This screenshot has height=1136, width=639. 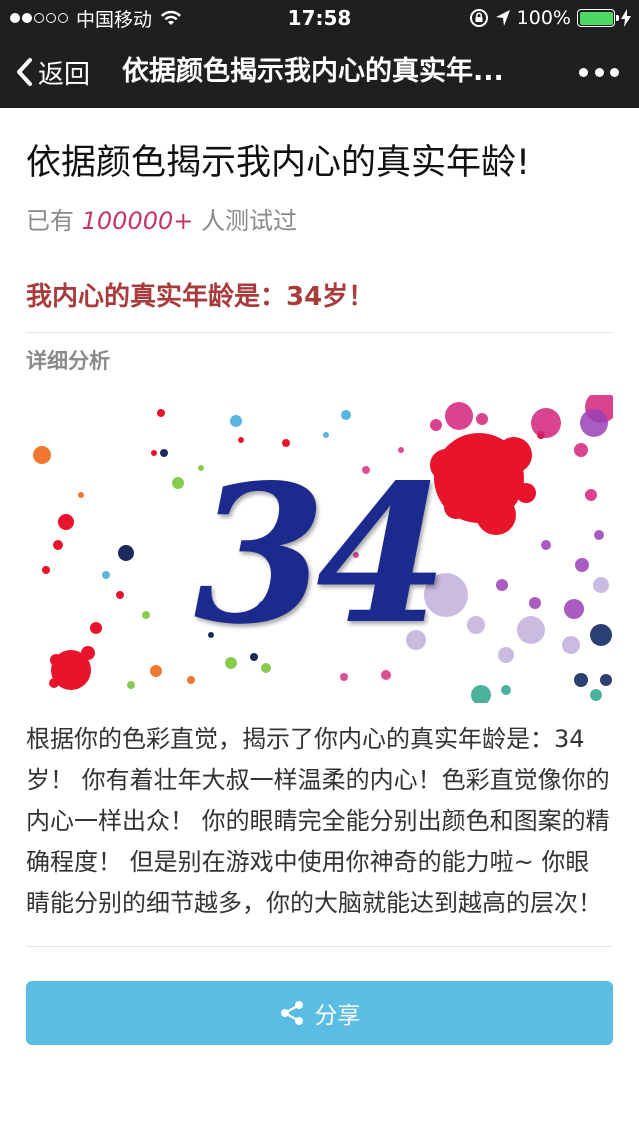 I want to click on section-label: 详细分析, so click(x=68, y=361).